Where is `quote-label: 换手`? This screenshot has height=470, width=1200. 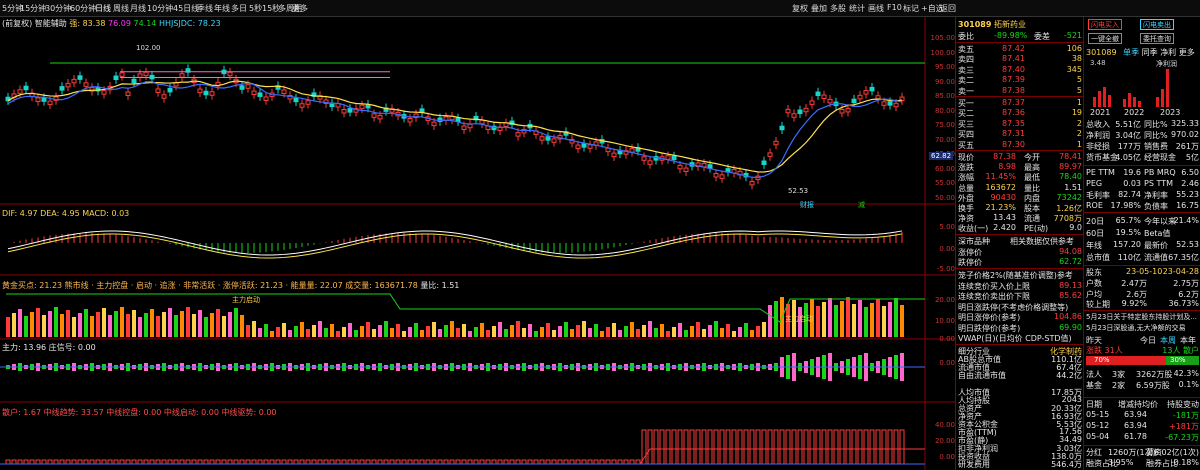
quote-label: 换手 is located at coordinates (966, 208).